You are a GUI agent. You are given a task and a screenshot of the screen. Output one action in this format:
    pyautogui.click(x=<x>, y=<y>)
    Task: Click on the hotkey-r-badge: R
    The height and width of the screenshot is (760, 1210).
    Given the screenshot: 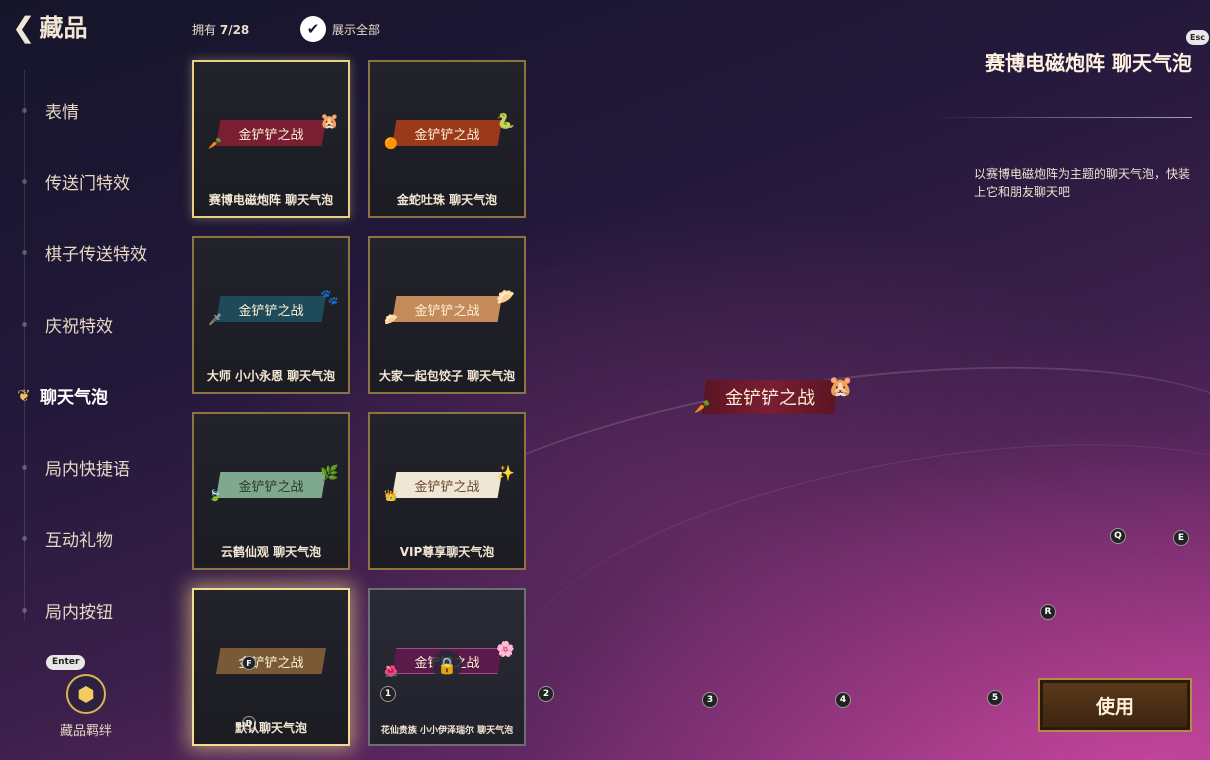 What is the action you would take?
    pyautogui.click(x=1048, y=612)
    